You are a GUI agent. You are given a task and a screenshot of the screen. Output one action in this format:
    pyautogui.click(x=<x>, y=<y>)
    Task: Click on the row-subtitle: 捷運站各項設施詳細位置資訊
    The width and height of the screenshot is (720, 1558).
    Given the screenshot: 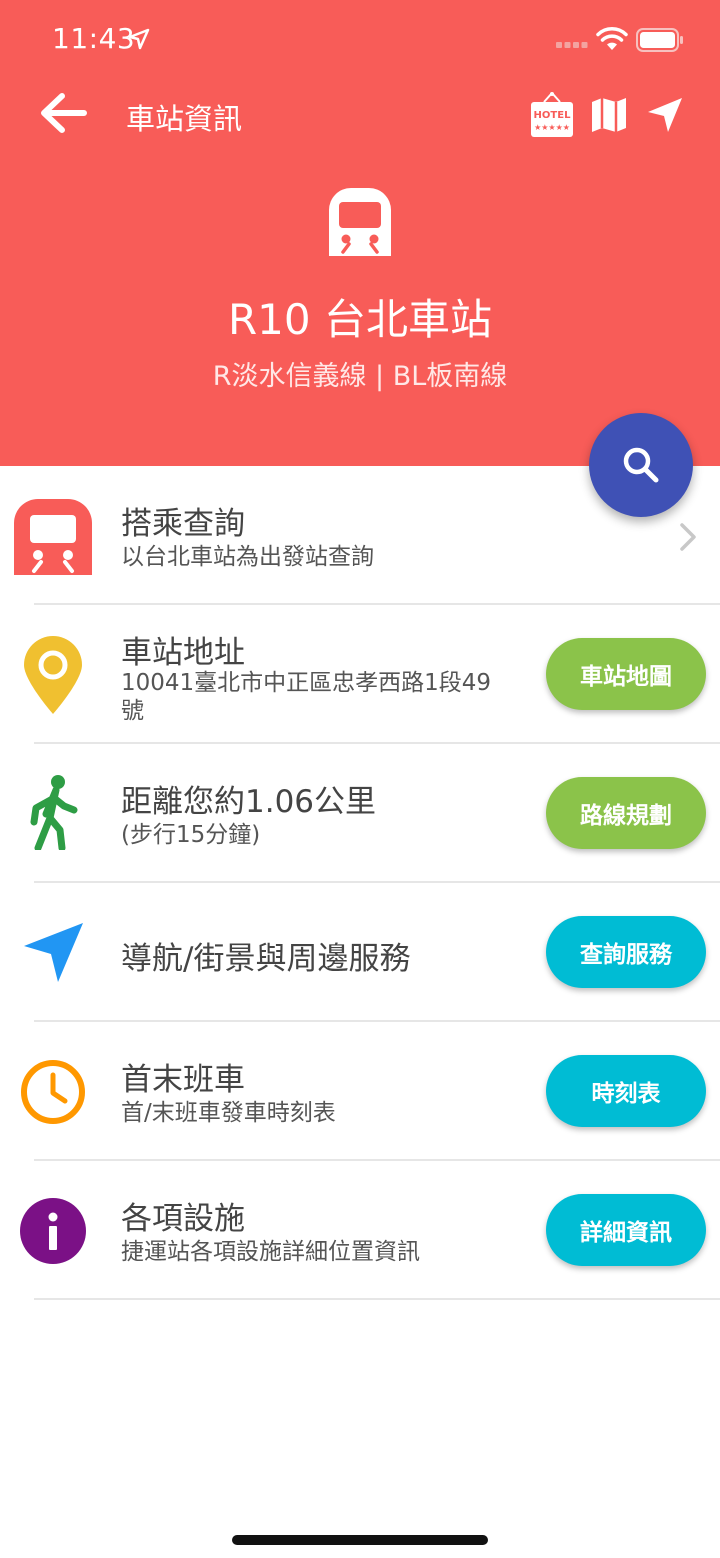 What is the action you would take?
    pyautogui.click(x=270, y=1252)
    